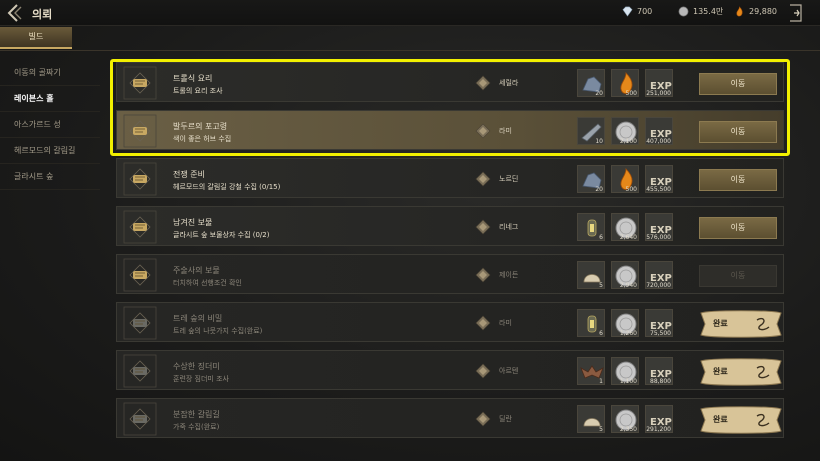 The width and height of the screenshot is (820, 461). What do you see at coordinates (50, 177) in the screenshot?
I see `sidebar-item-region-5: 글라시트 숲` at bounding box center [50, 177].